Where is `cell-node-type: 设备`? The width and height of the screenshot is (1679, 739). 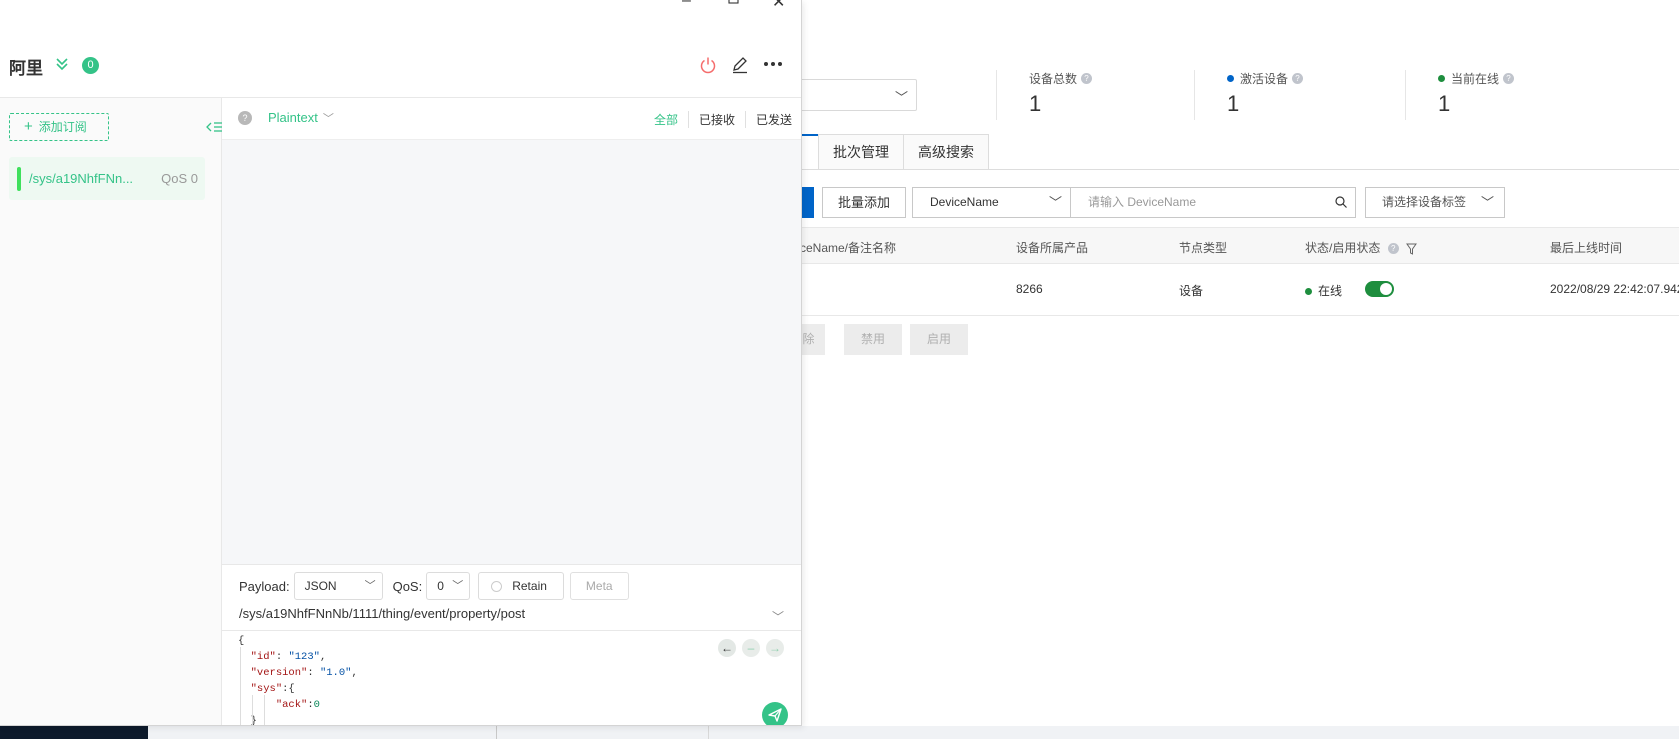
cell-node-type: 设备 is located at coordinates (1191, 291).